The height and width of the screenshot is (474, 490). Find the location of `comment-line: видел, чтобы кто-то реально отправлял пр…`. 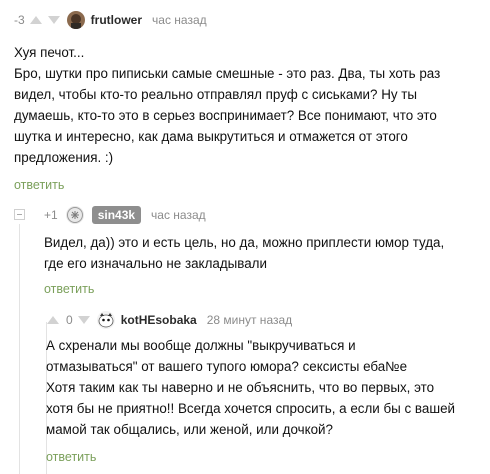

comment-line: видел, чтобы кто-то реально отправлял пр… is located at coordinates (216, 94).